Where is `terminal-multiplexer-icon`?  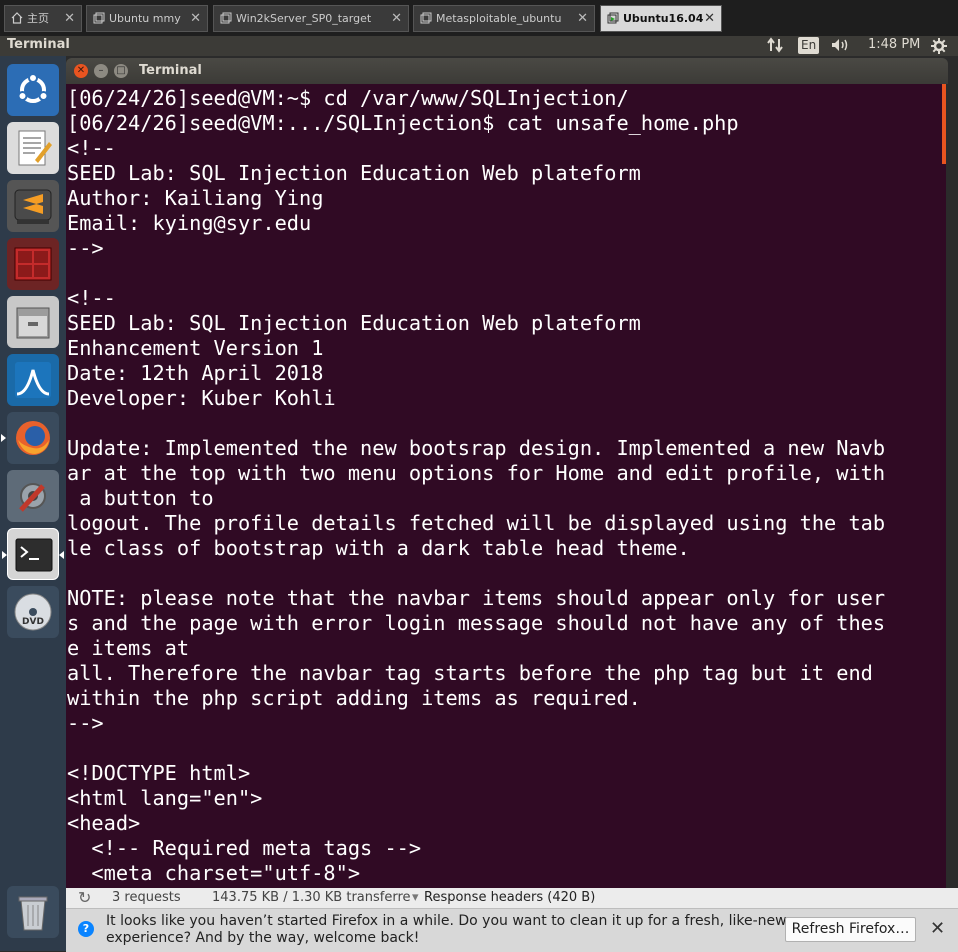 terminal-multiplexer-icon is located at coordinates (33, 264).